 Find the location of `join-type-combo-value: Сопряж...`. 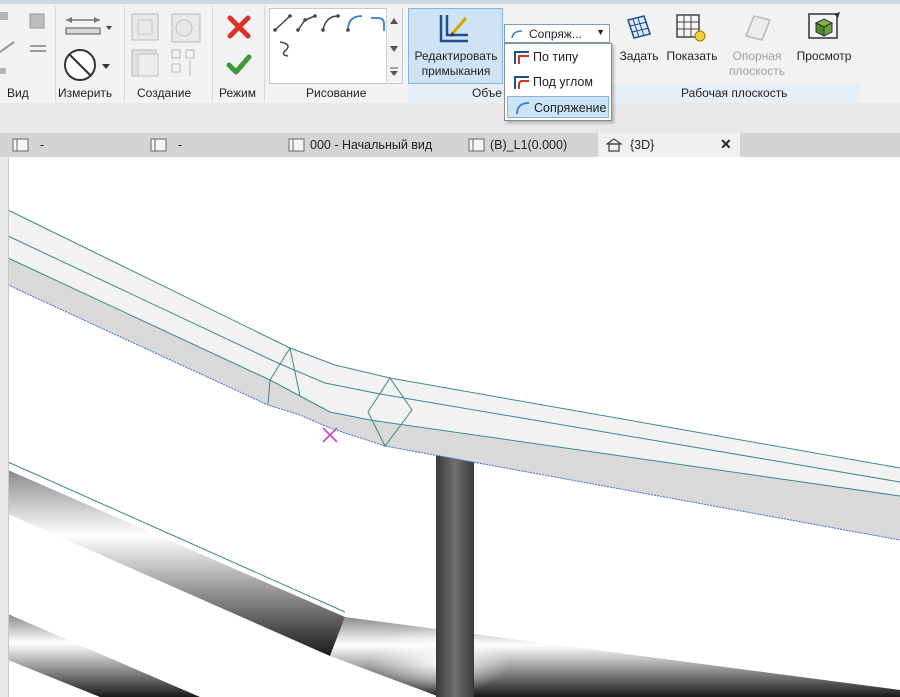

join-type-combo-value: Сопряж... is located at coordinates (555, 34).